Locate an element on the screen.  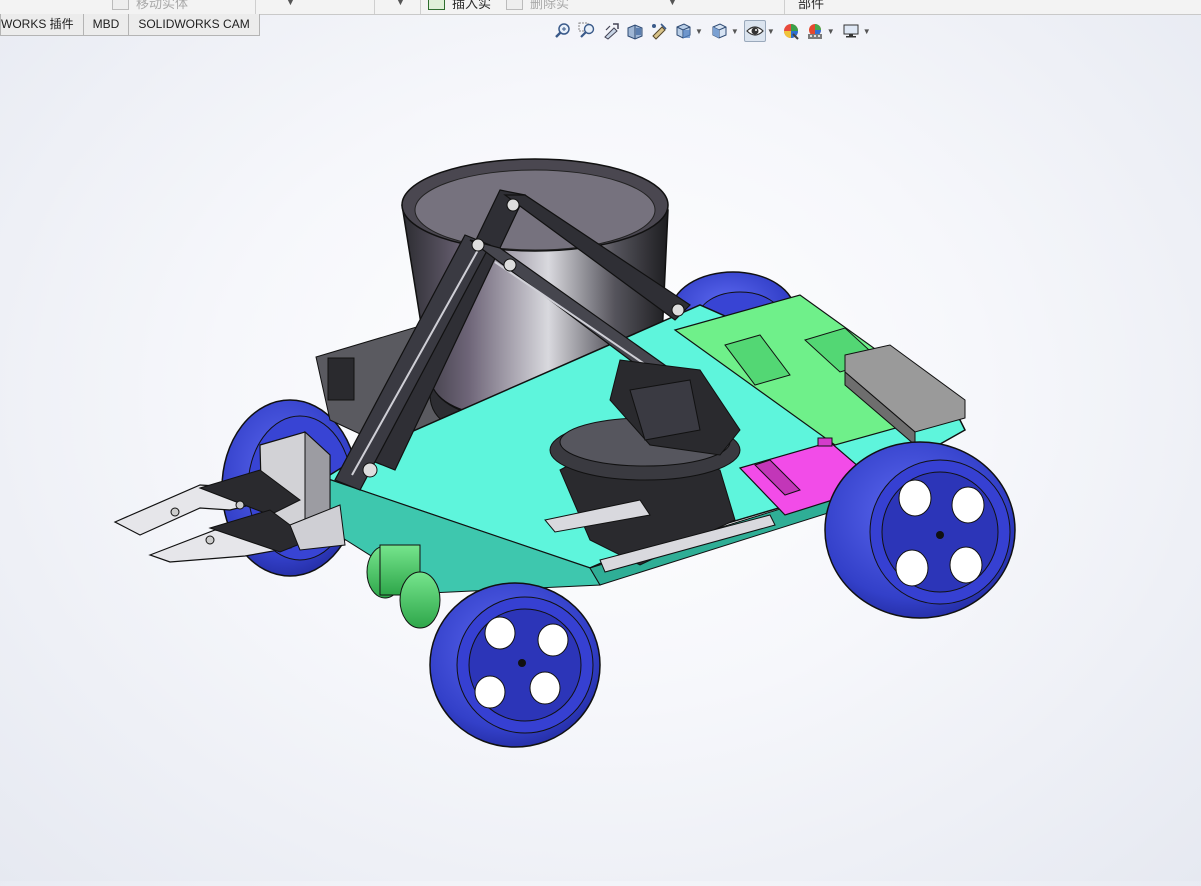
delete-body-label: 删除实 is located at coordinates (549, 6).